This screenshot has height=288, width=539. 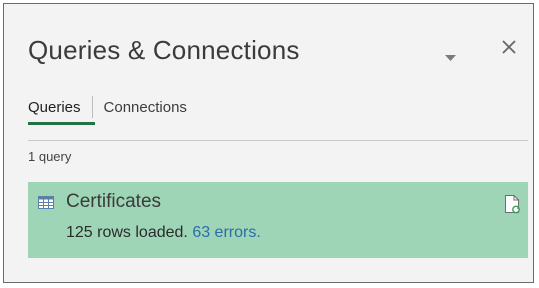 I want to click on pane-title: Queries & Connections, so click(x=164, y=50).